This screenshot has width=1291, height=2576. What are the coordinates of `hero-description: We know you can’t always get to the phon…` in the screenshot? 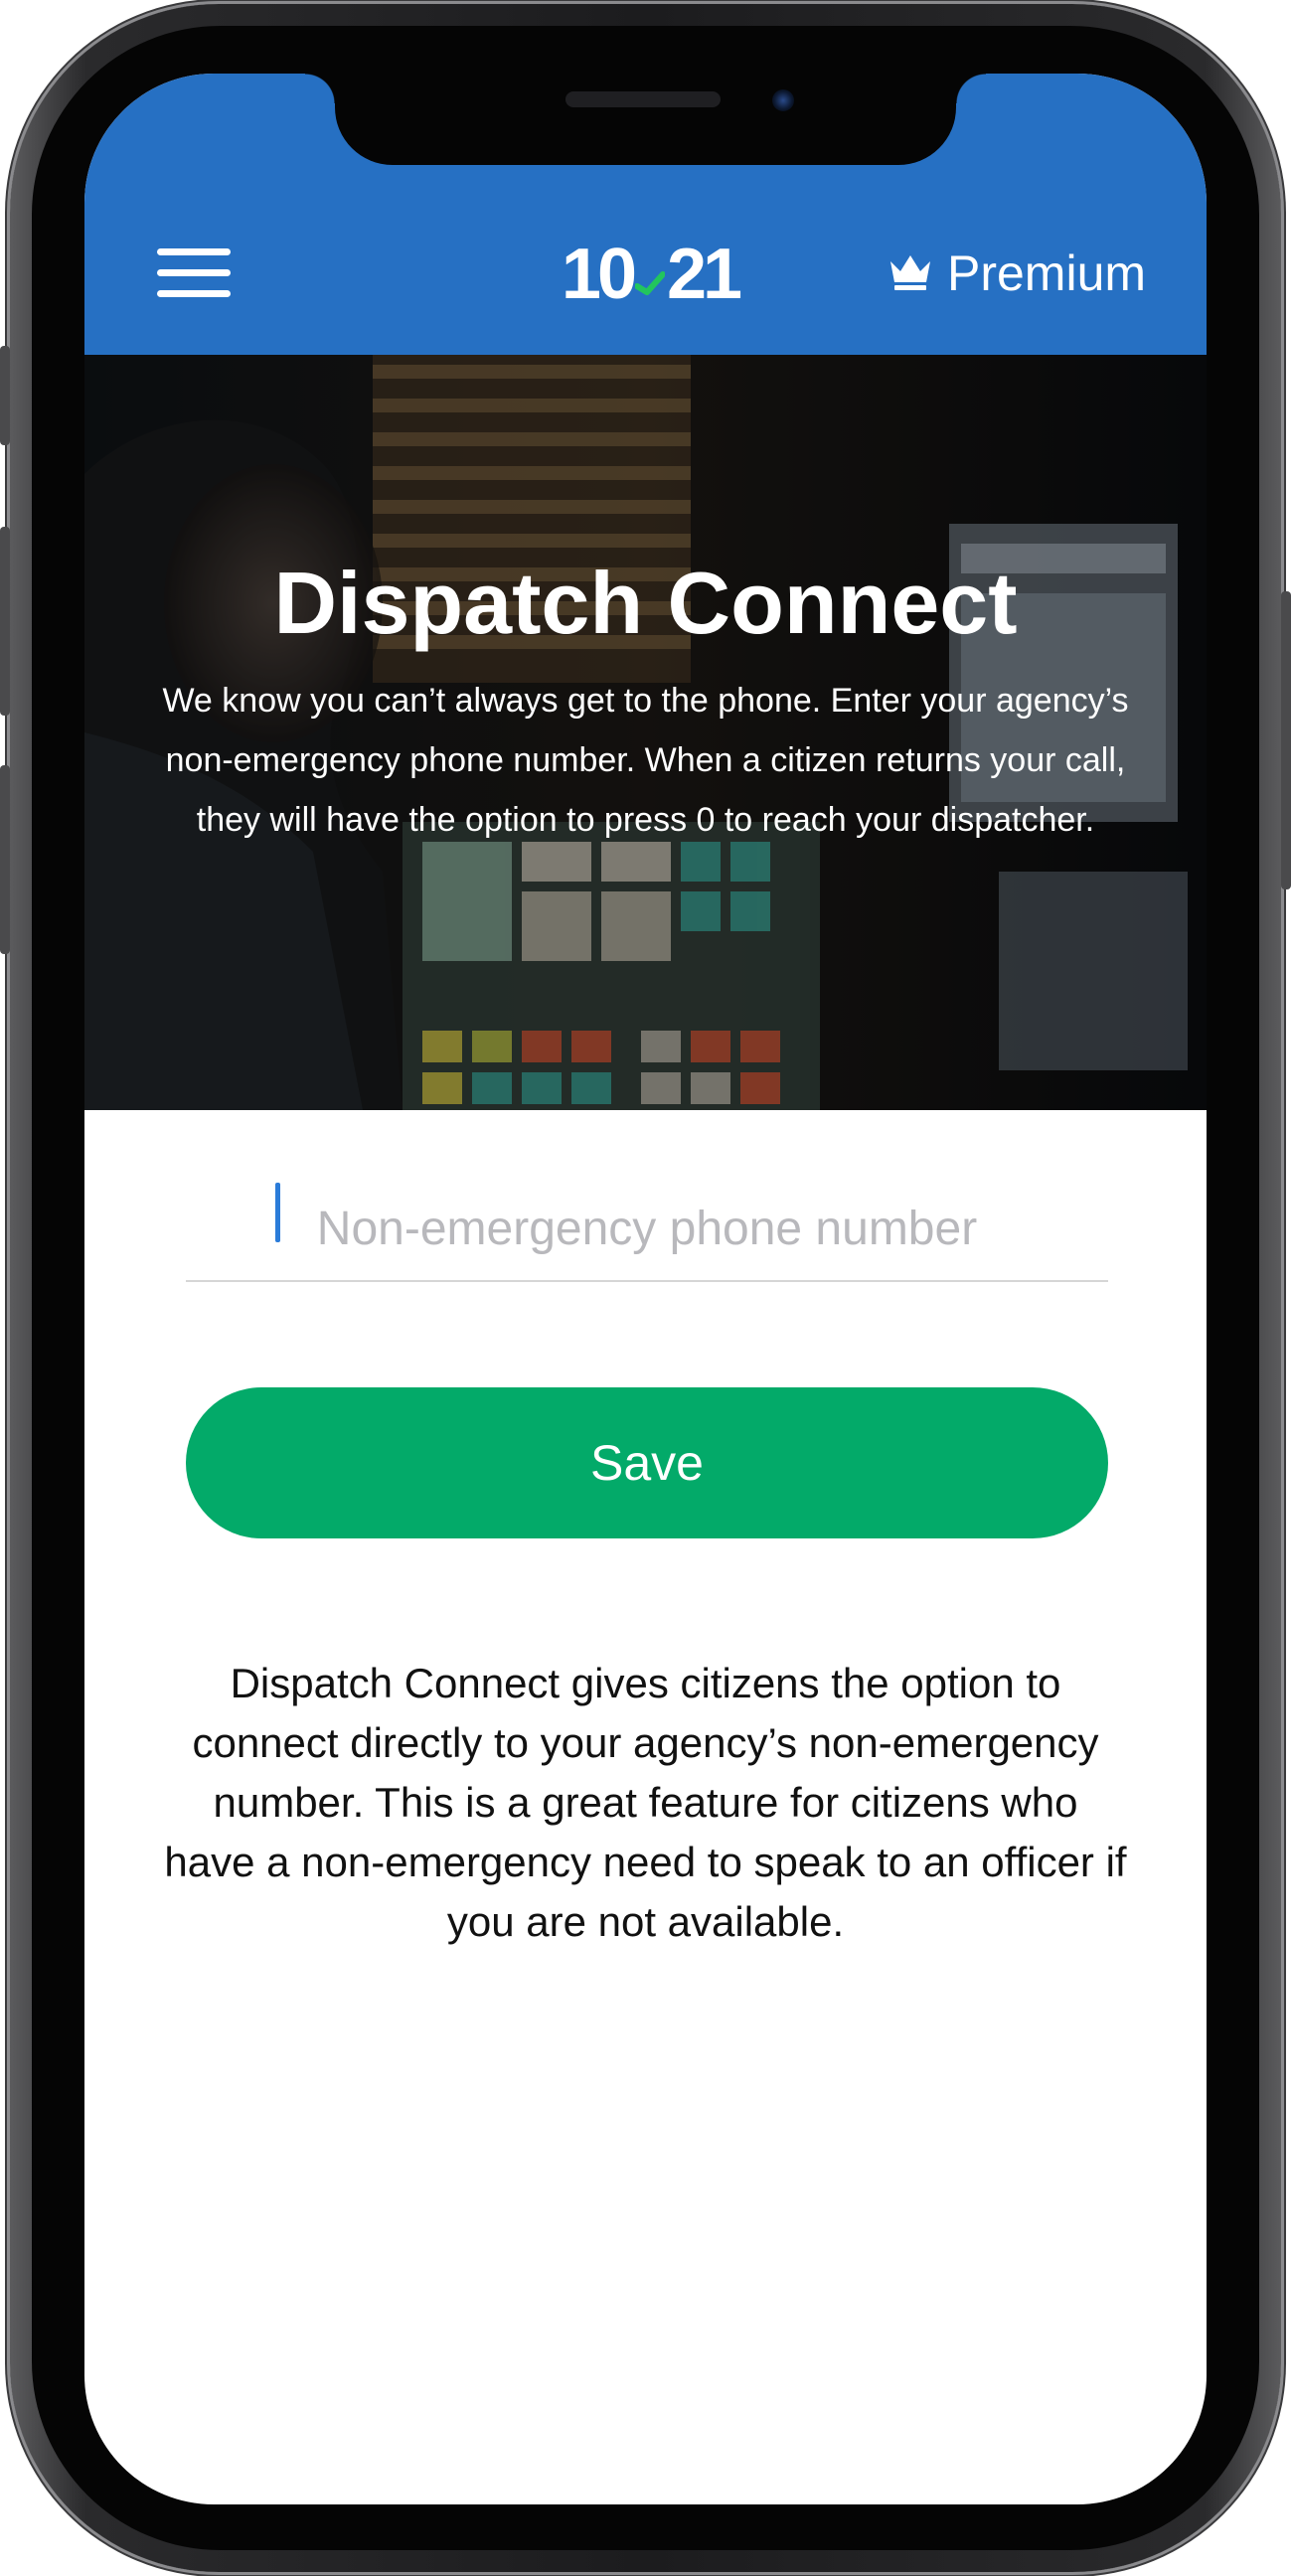 It's located at (645, 760).